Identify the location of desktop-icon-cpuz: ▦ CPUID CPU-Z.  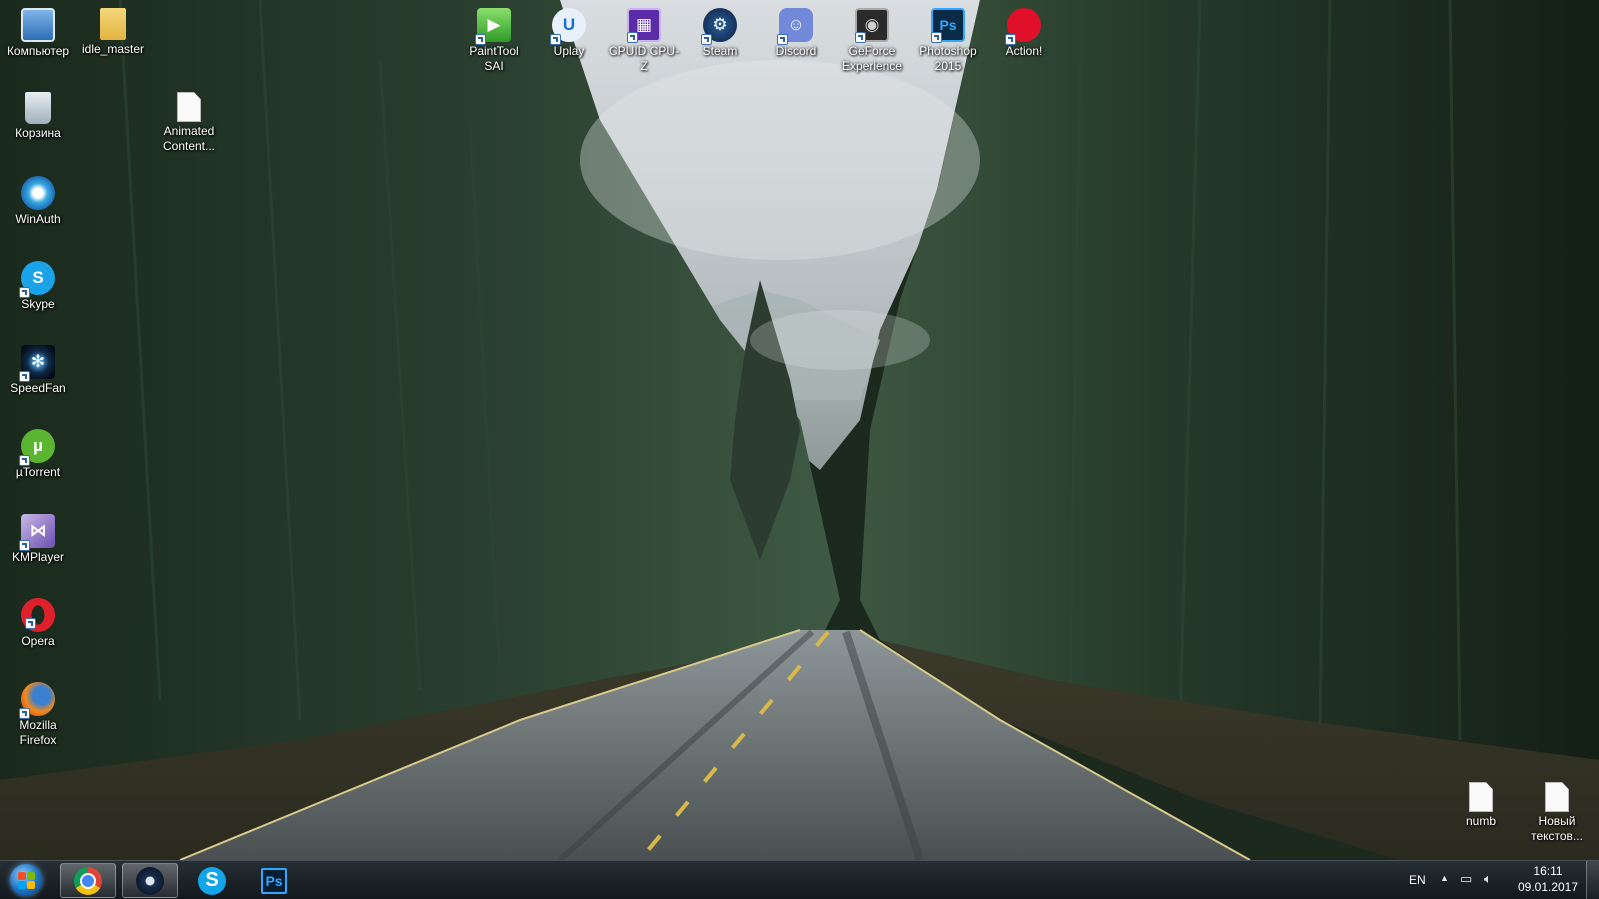
(644, 38).